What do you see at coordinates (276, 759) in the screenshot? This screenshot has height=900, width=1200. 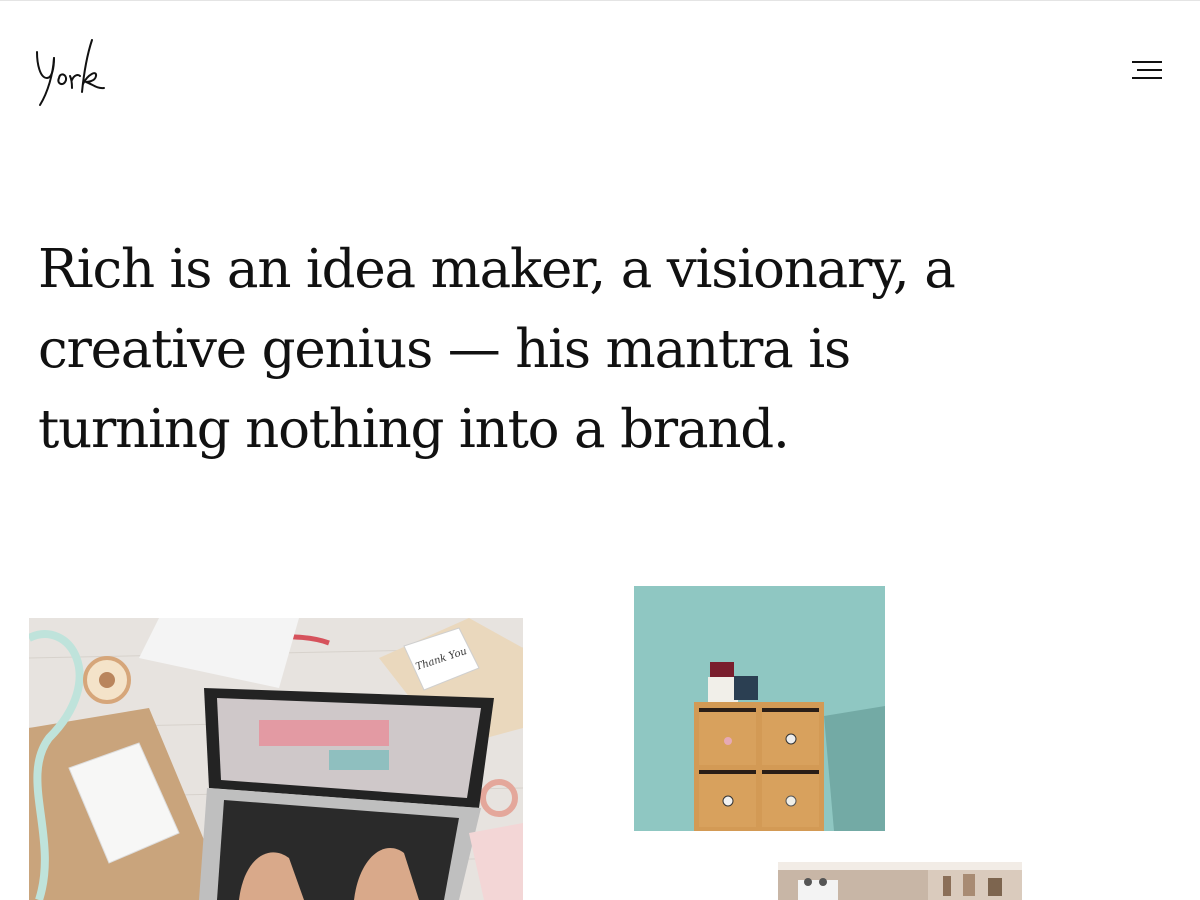 I see `laptop-desk-photo: Thank You` at bounding box center [276, 759].